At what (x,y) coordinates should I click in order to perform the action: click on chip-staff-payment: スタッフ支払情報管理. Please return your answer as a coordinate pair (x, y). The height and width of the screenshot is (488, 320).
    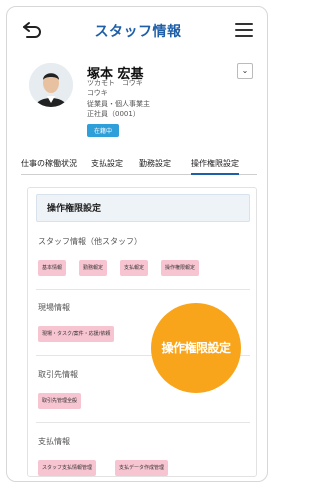
    Looking at the image, I should click on (67, 468).